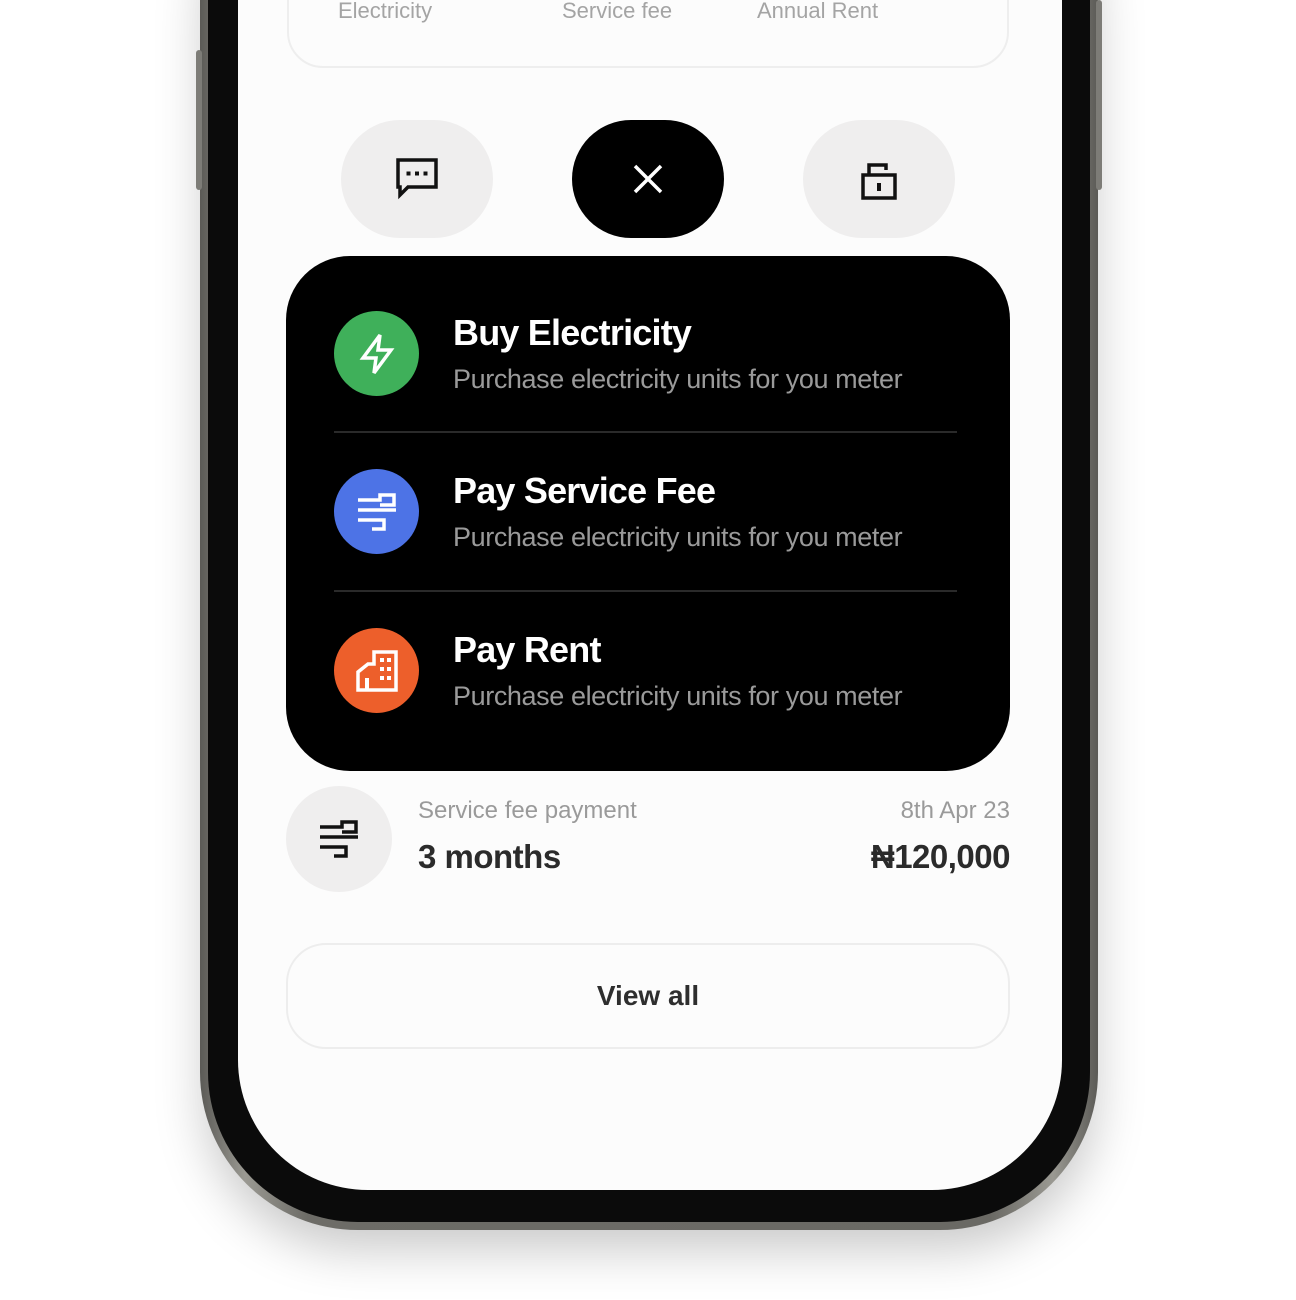 The height and width of the screenshot is (1300, 1296). What do you see at coordinates (199, 120) in the screenshot?
I see `side-button-left` at bounding box center [199, 120].